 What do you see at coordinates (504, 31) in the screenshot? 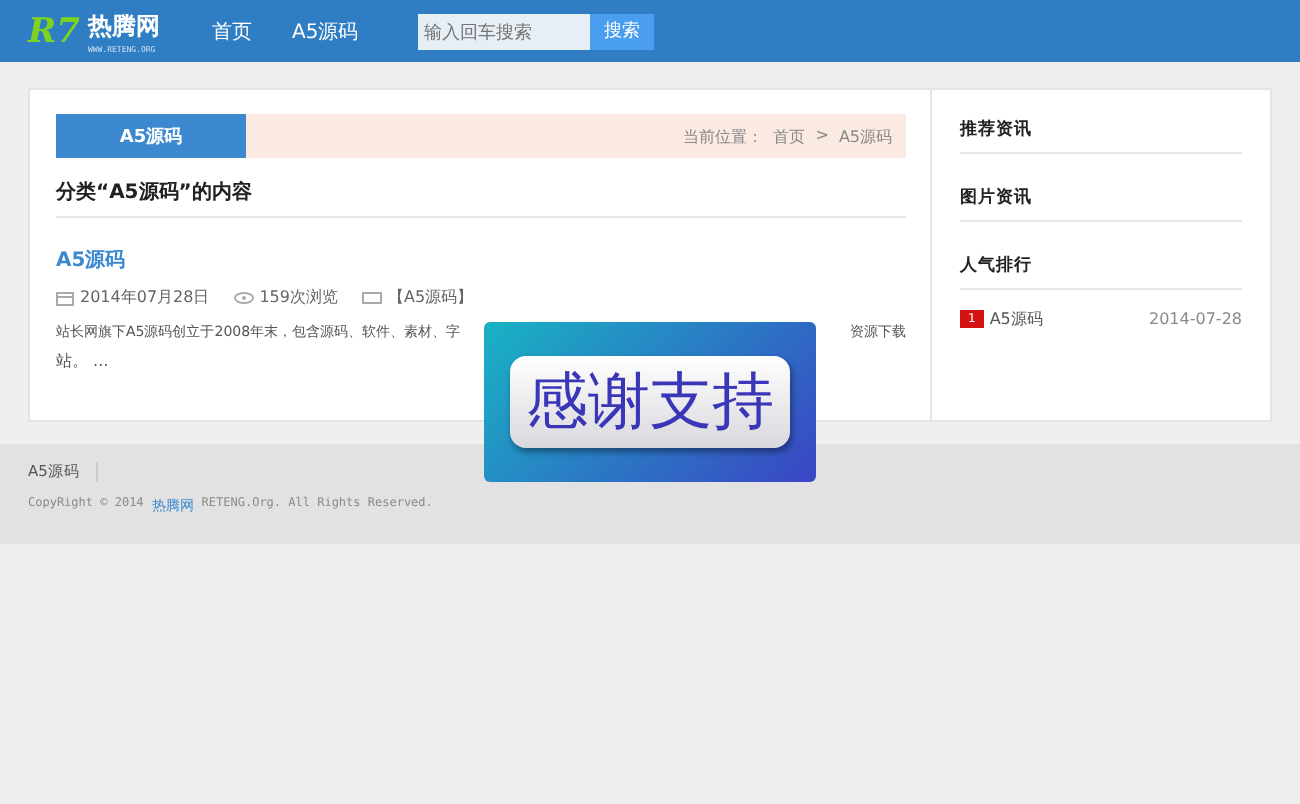
I see `search-field: 输入回车搜索` at bounding box center [504, 31].